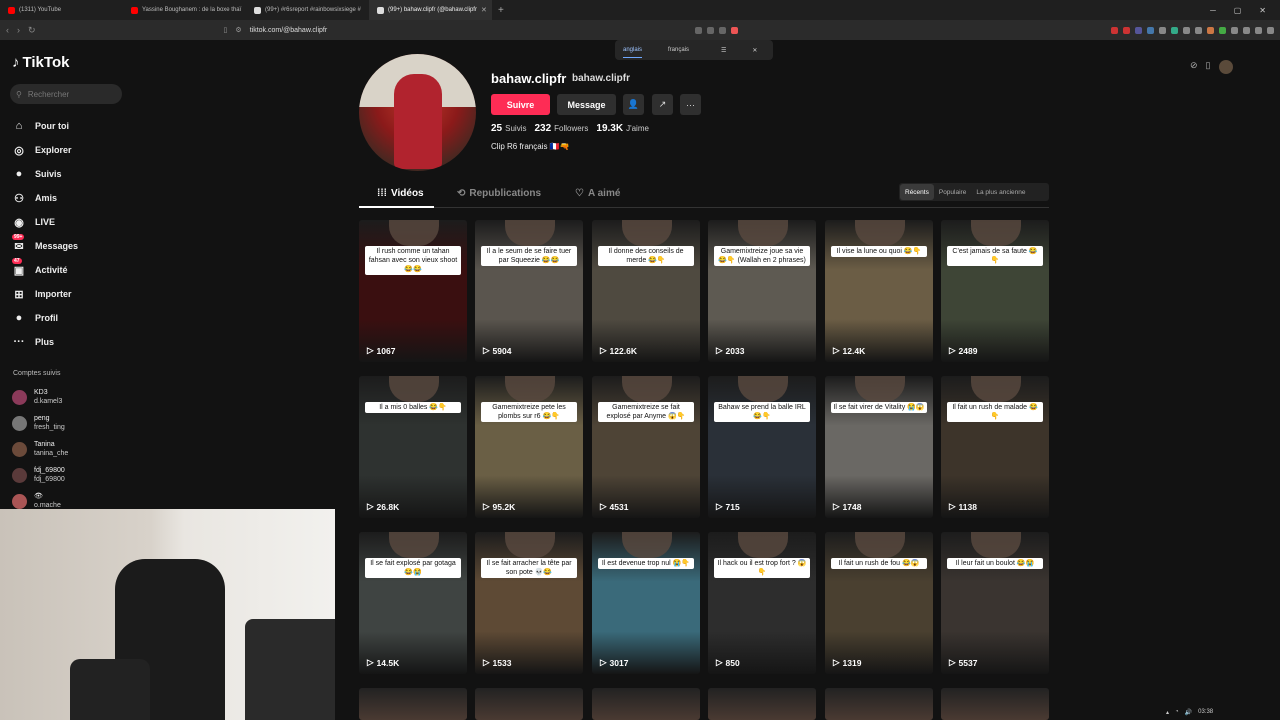 Image resolution: width=1280 pixels, height=720 pixels. I want to click on video-card: Il se fait explosé par gotaga 😂😭 ▷ 14.5K, so click(413, 603).